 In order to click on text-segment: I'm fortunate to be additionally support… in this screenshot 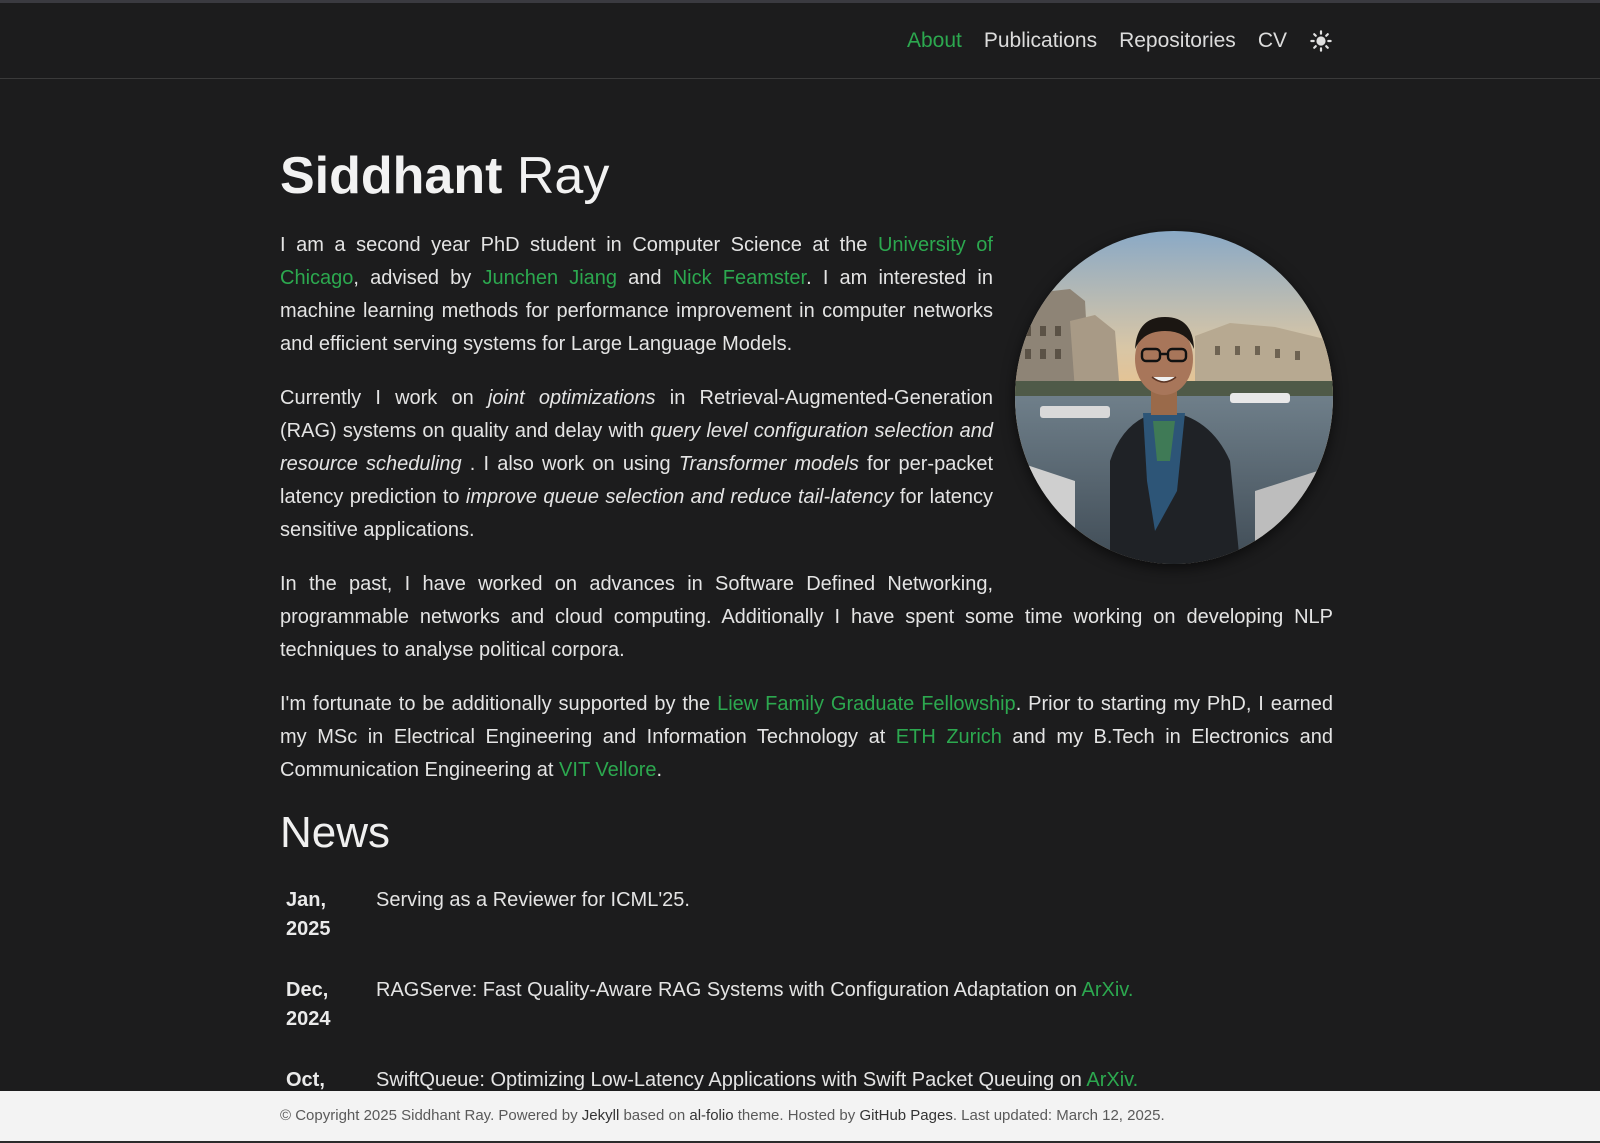, I will do `click(499, 704)`.